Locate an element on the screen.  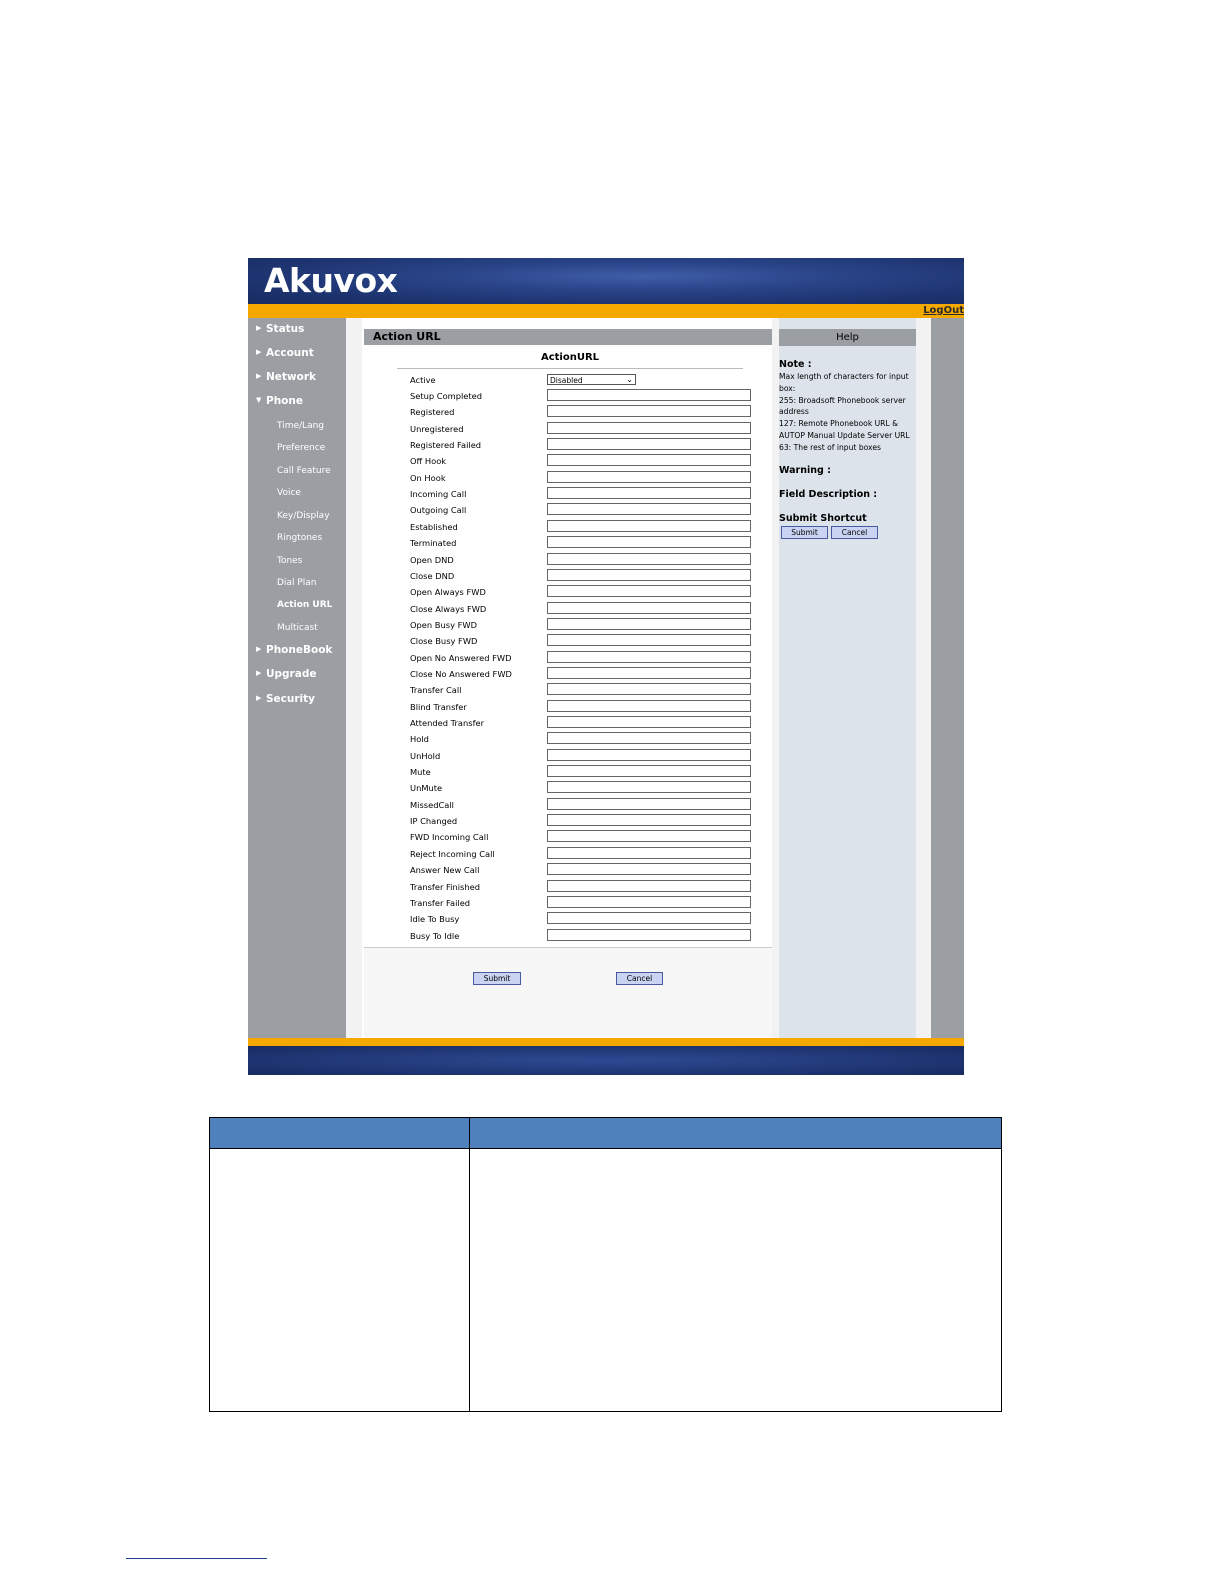
field-label: Transfer Failed is located at coordinates (440, 903).